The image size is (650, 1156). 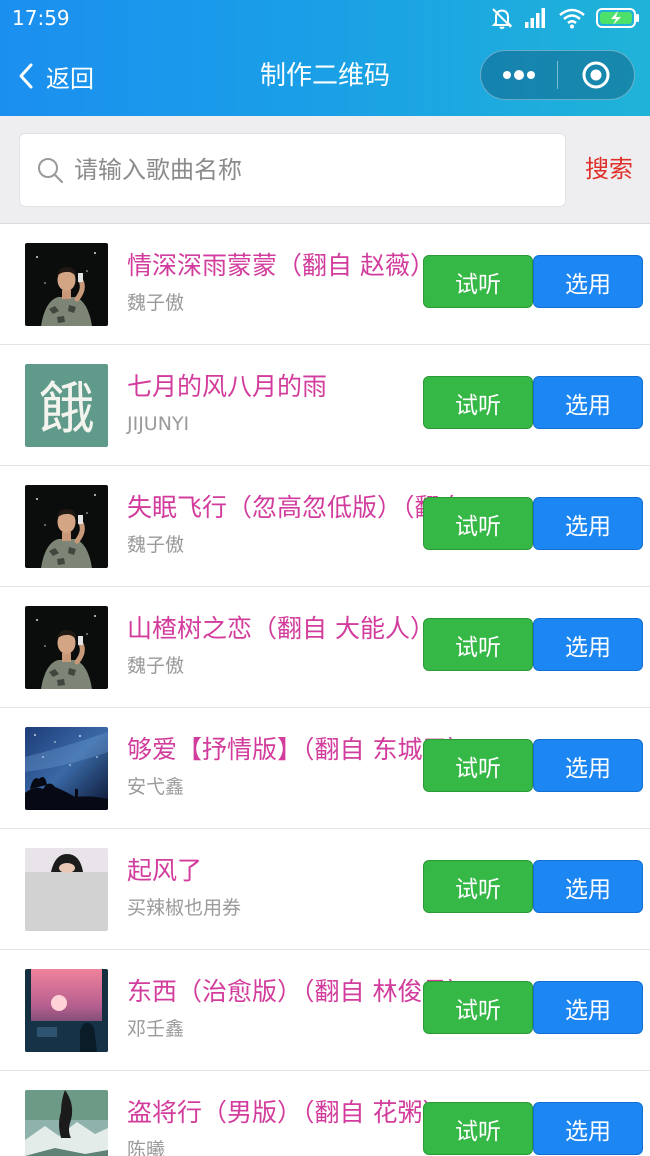 What do you see at coordinates (325, 526) in the screenshot?
I see `song-row: 失眠飞行（忽高忽低版）（翻自 魏子傲 试听 选用` at bounding box center [325, 526].